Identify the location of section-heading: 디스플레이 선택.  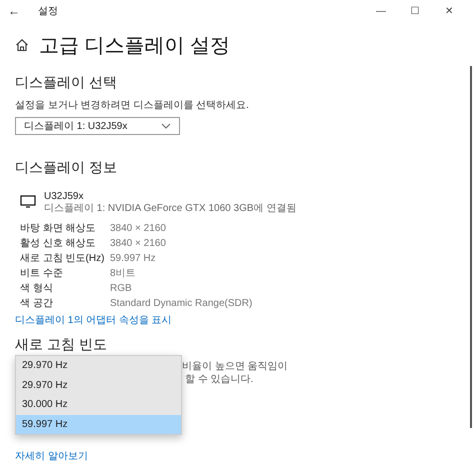
(66, 82).